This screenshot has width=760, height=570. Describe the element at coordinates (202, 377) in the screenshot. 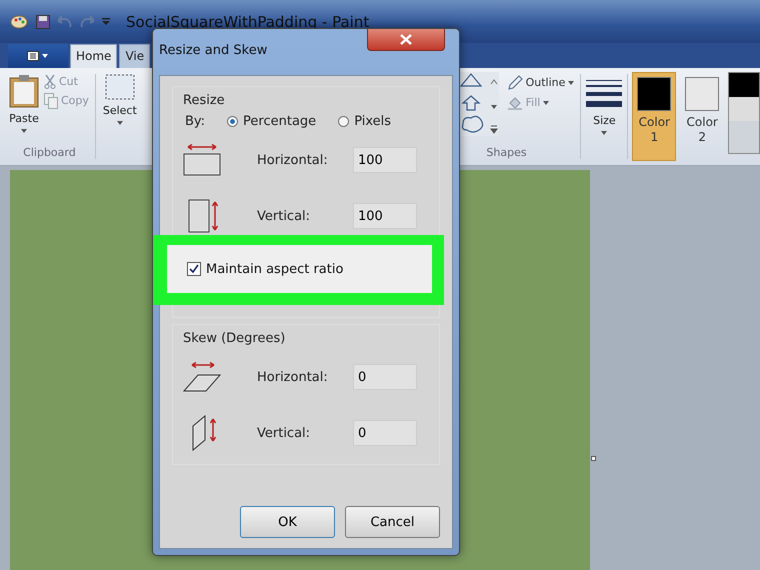

I see `horizontal-skew-icon` at that location.